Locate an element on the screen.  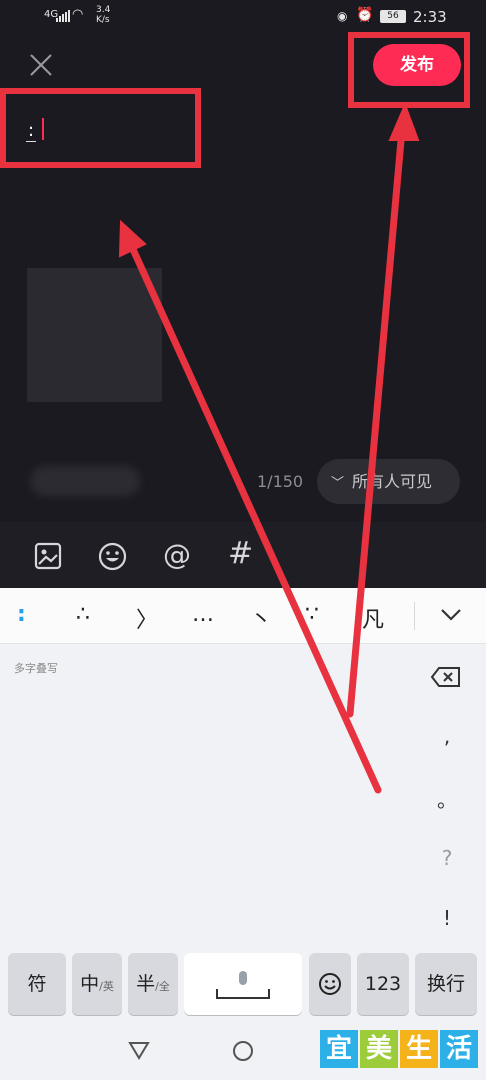
handwriting-hint: 多字叠写 is located at coordinates (36, 668).